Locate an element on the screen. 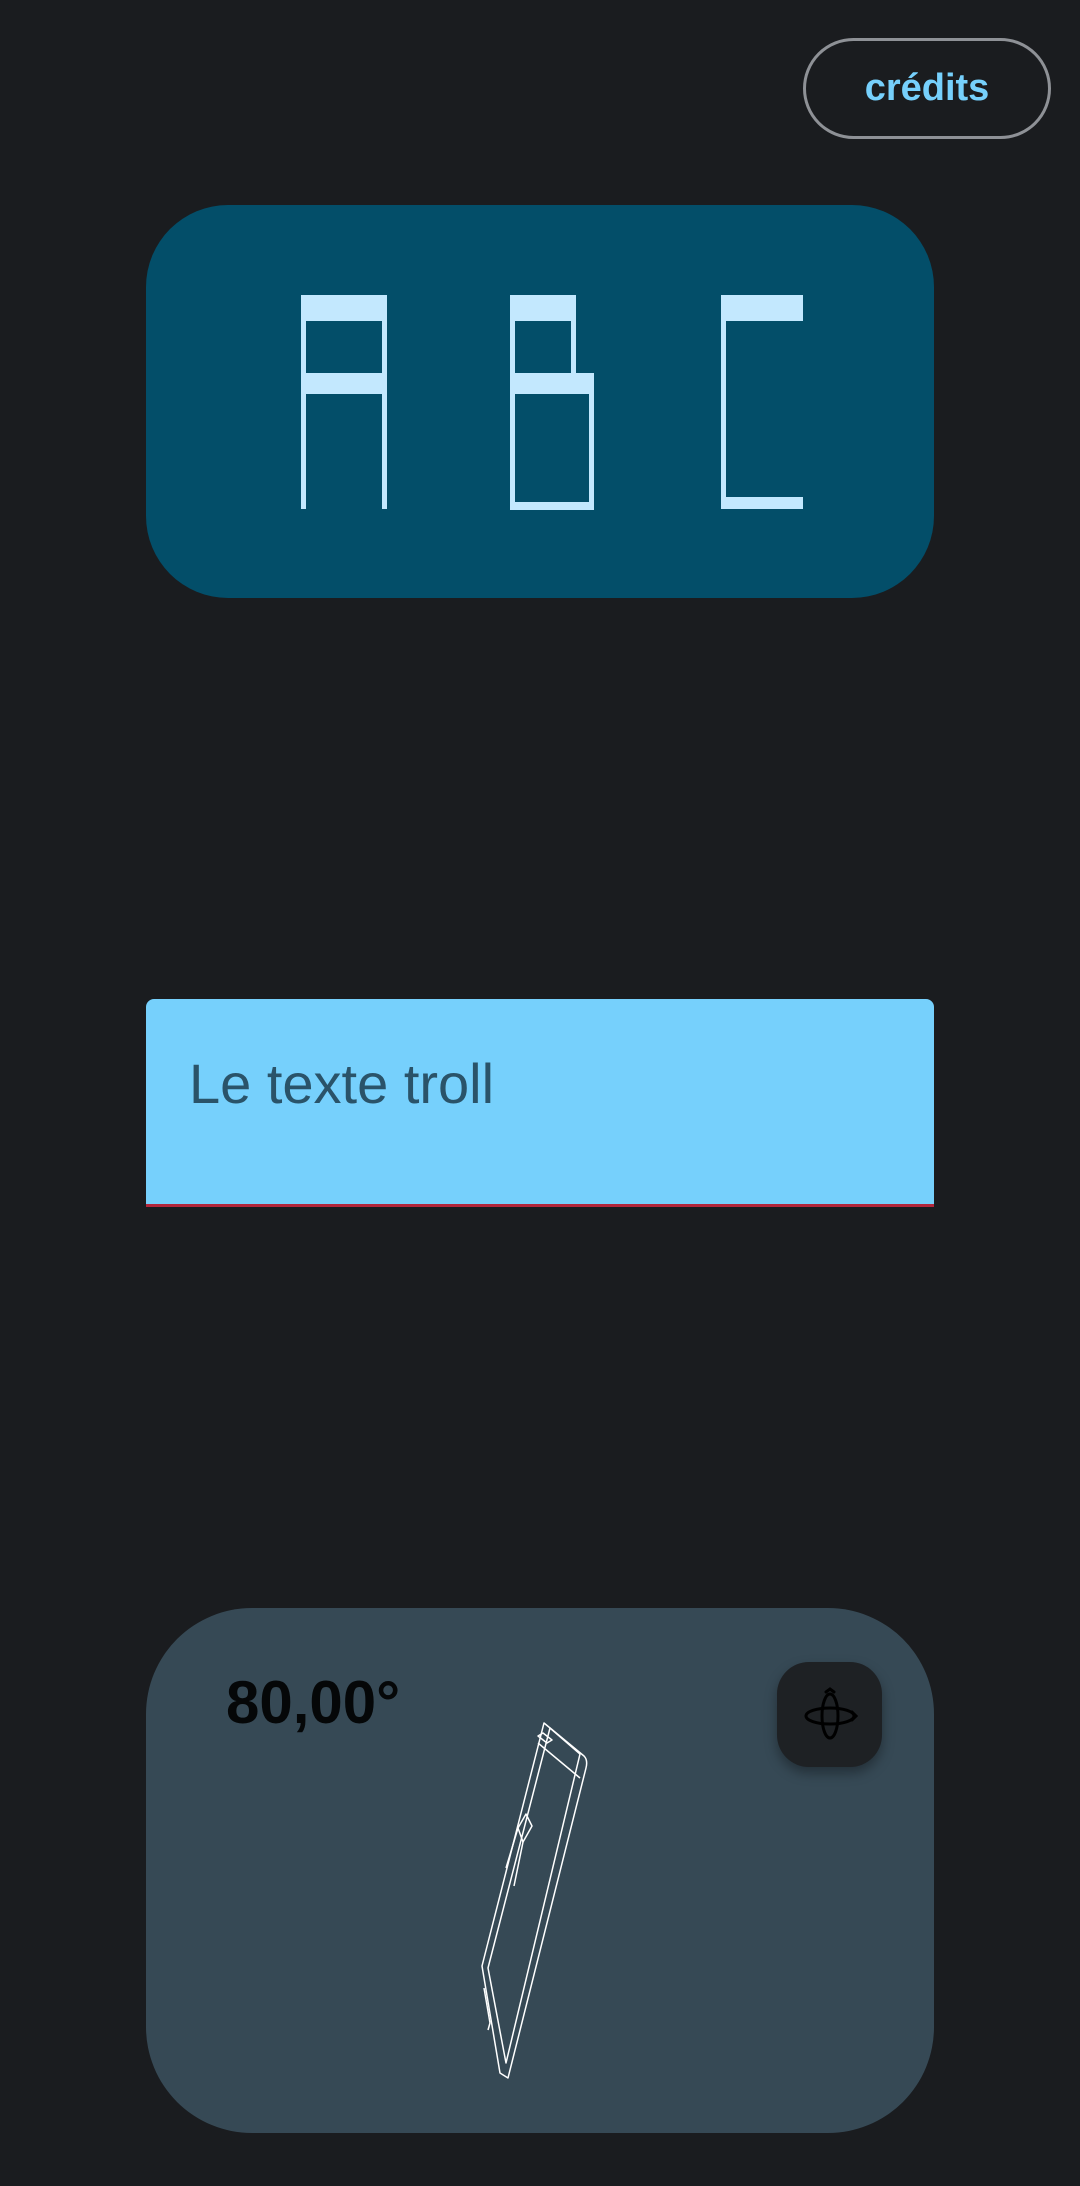  letter-a-glyph is located at coordinates (344, 402).